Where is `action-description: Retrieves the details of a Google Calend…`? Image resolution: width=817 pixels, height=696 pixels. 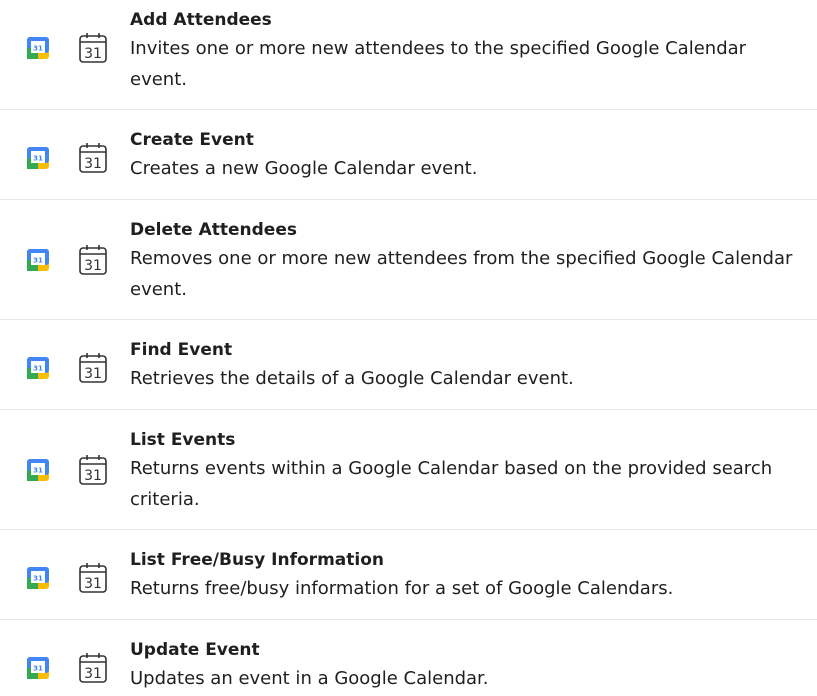 action-description: Retrieves the details of a Google Calend… is located at coordinates (352, 378).